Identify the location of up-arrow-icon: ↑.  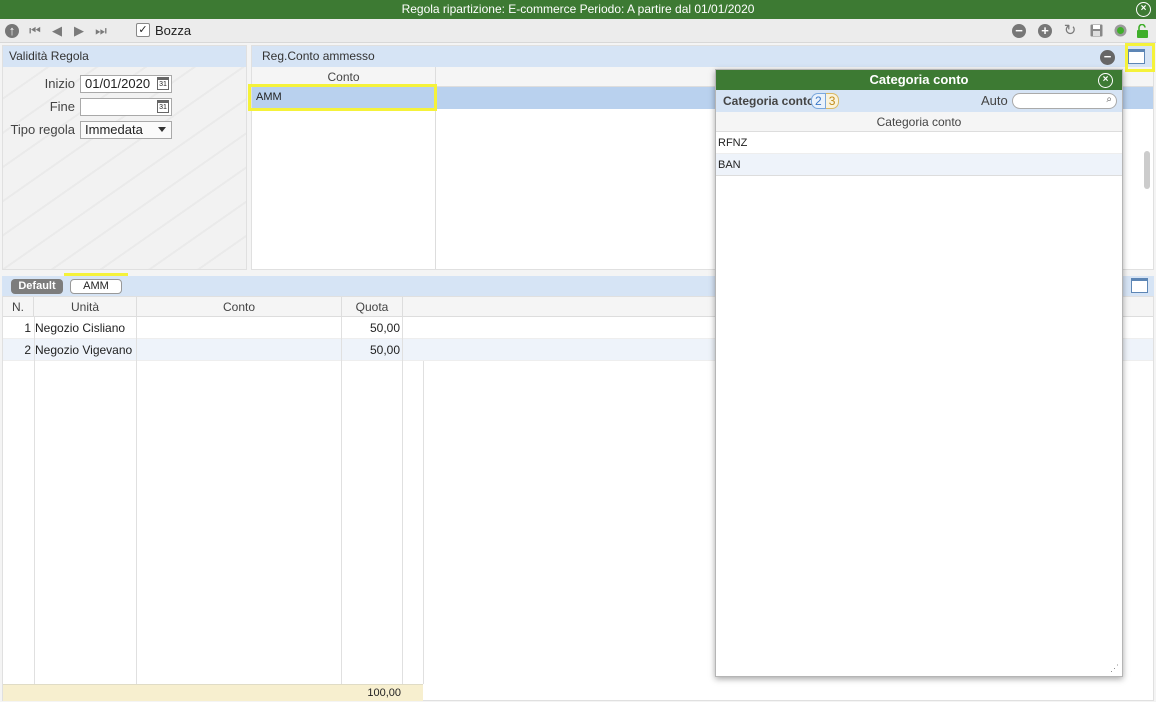
(12, 31).